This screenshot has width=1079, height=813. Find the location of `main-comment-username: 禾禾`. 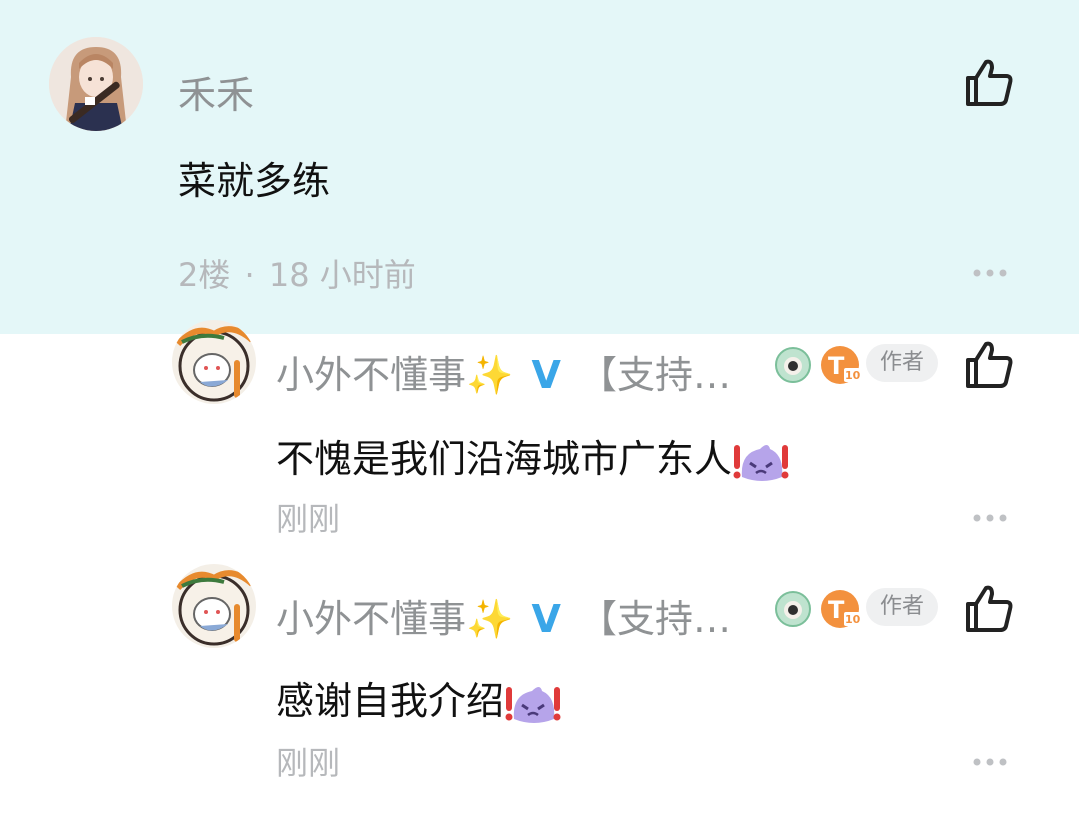

main-comment-username: 禾禾 is located at coordinates (216, 91).